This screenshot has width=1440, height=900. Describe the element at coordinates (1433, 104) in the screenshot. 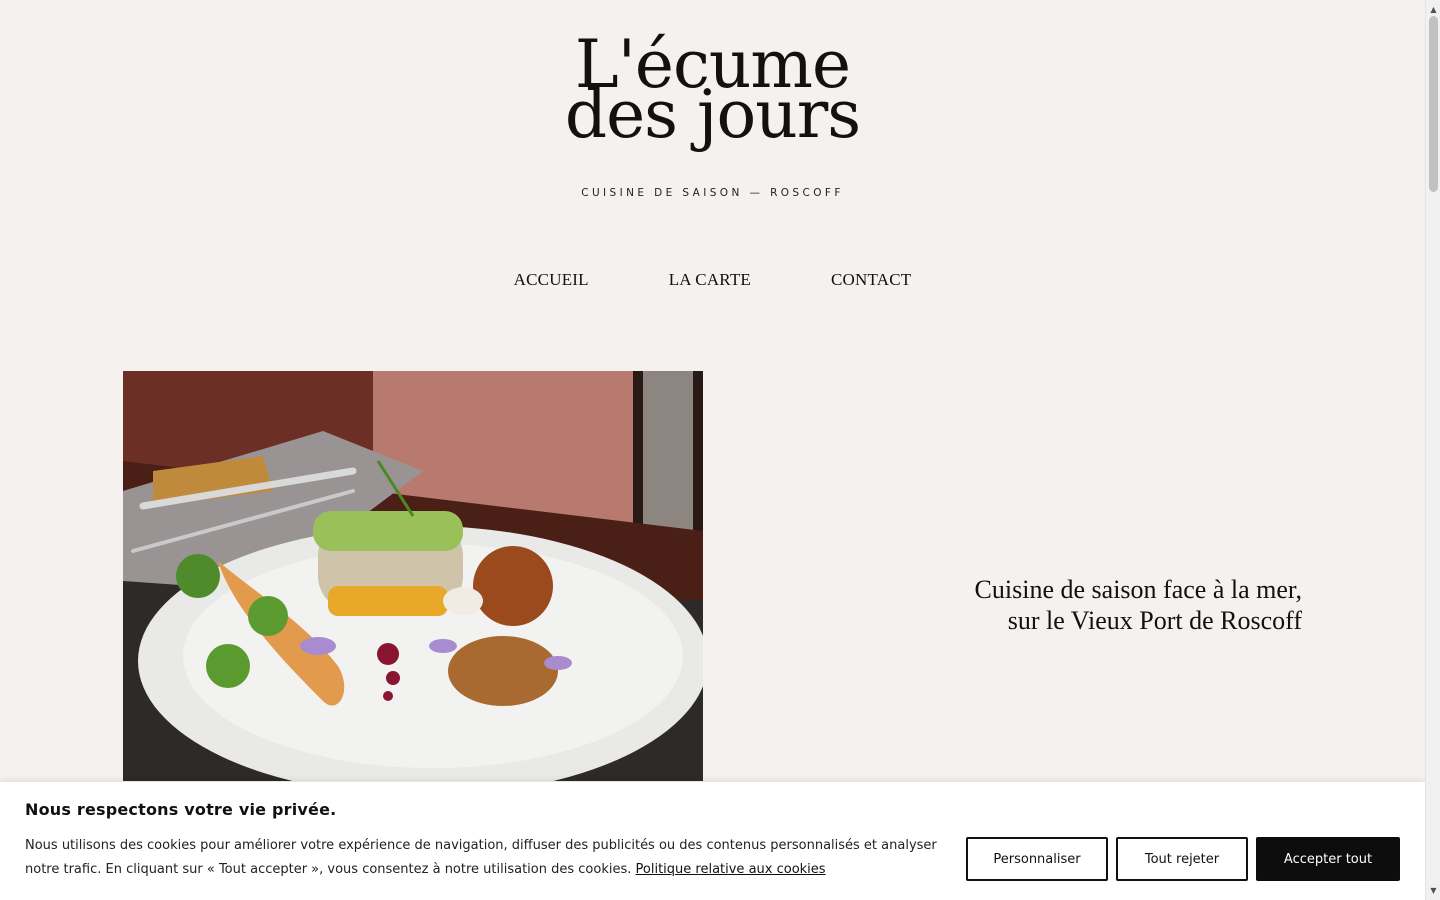

I see `scroll-thumb` at that location.